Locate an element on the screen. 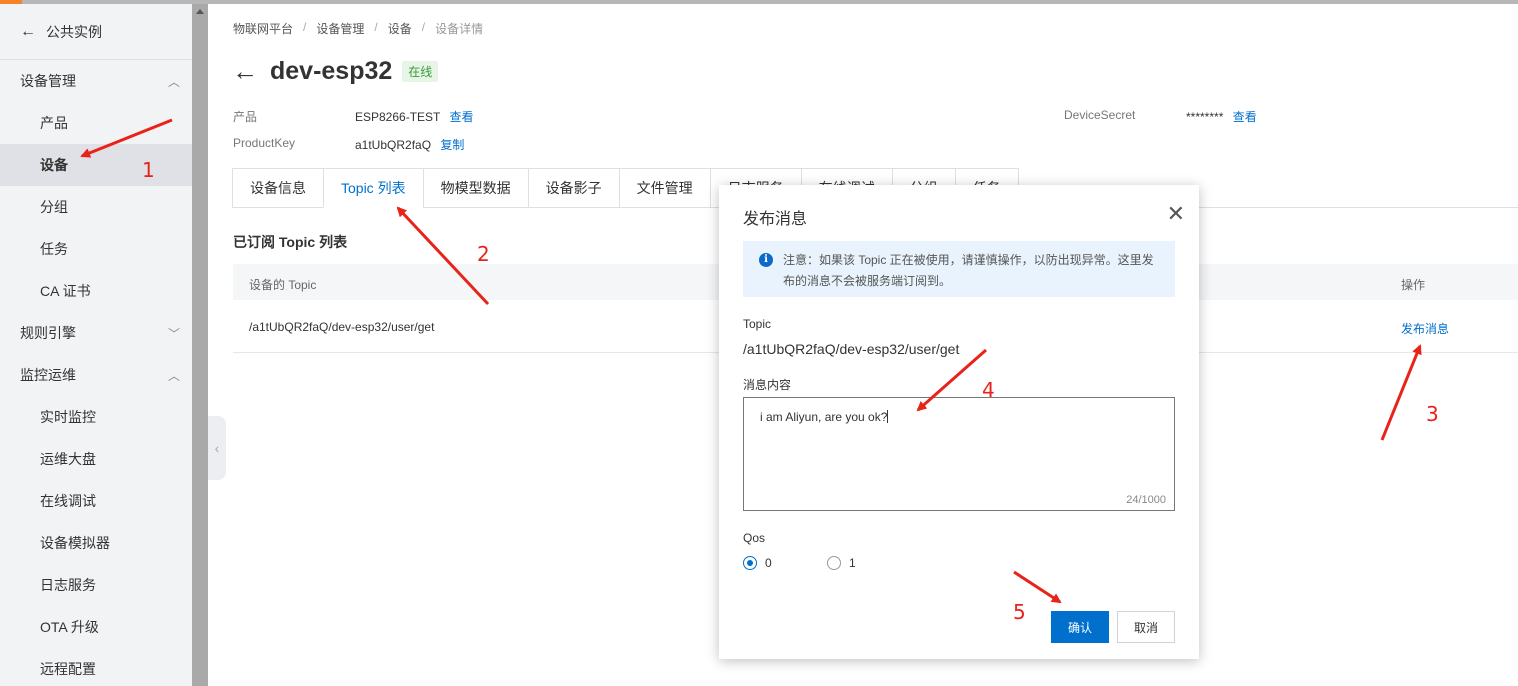 The width and height of the screenshot is (1518, 686). annotation-number-4: 4 is located at coordinates (988, 390).